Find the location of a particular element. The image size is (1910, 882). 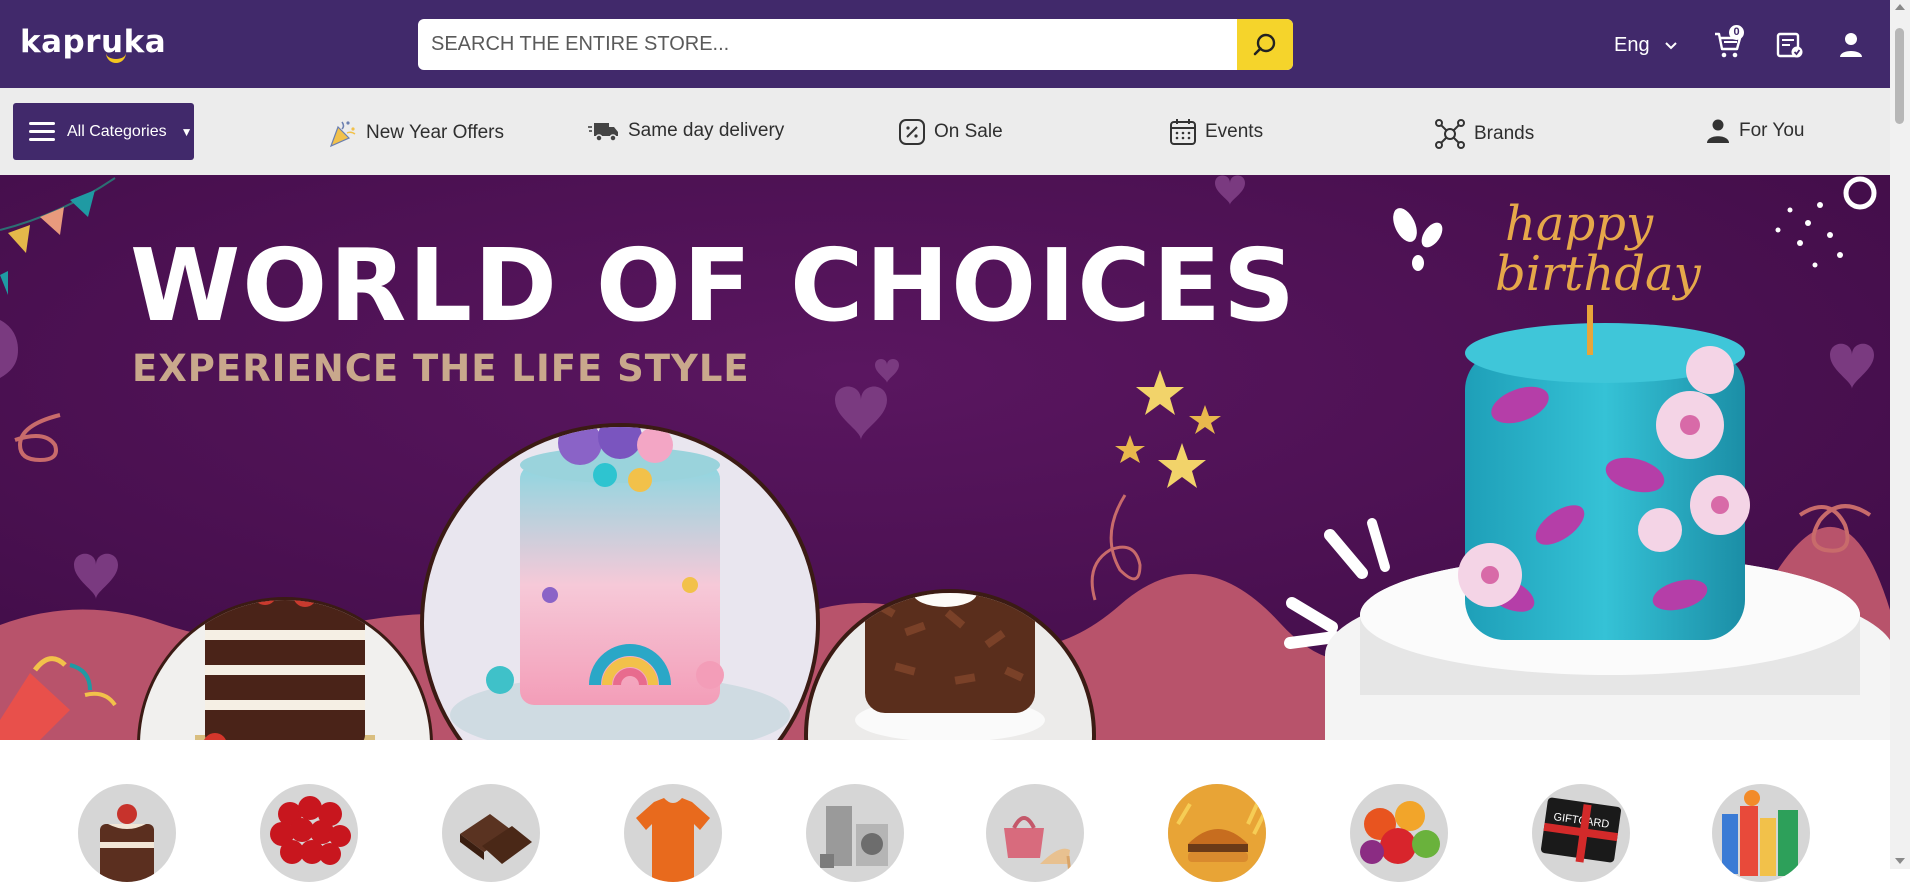

chevron-down-icon is located at coordinates (1670, 45).